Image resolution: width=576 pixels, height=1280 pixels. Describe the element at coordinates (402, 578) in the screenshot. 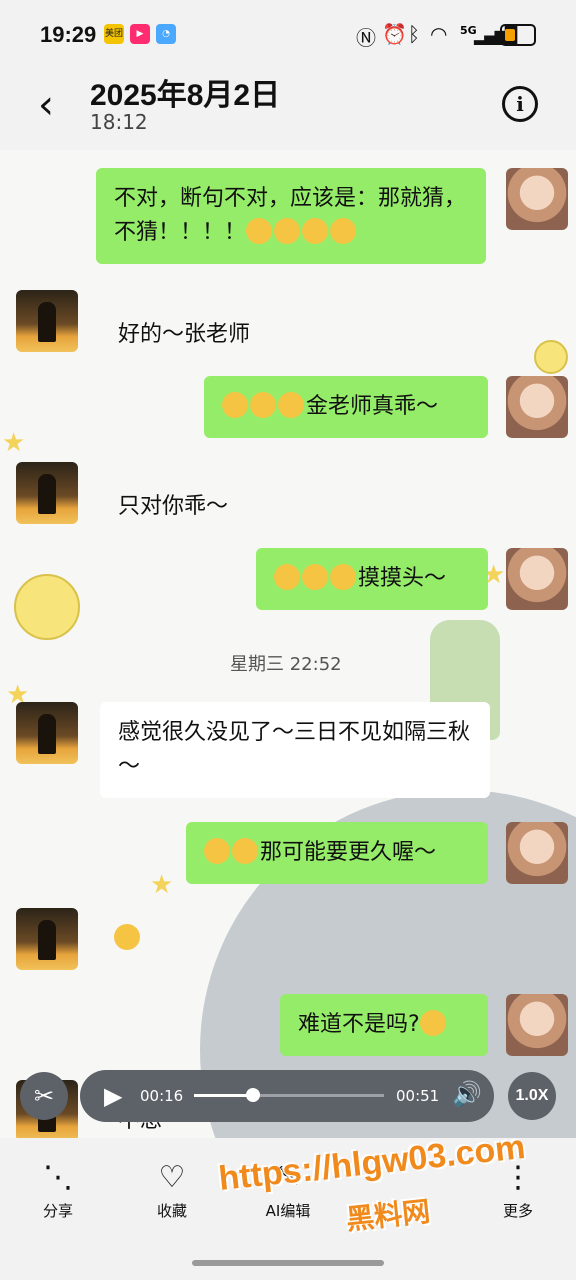

I see `message-text: 摸摸头～` at that location.